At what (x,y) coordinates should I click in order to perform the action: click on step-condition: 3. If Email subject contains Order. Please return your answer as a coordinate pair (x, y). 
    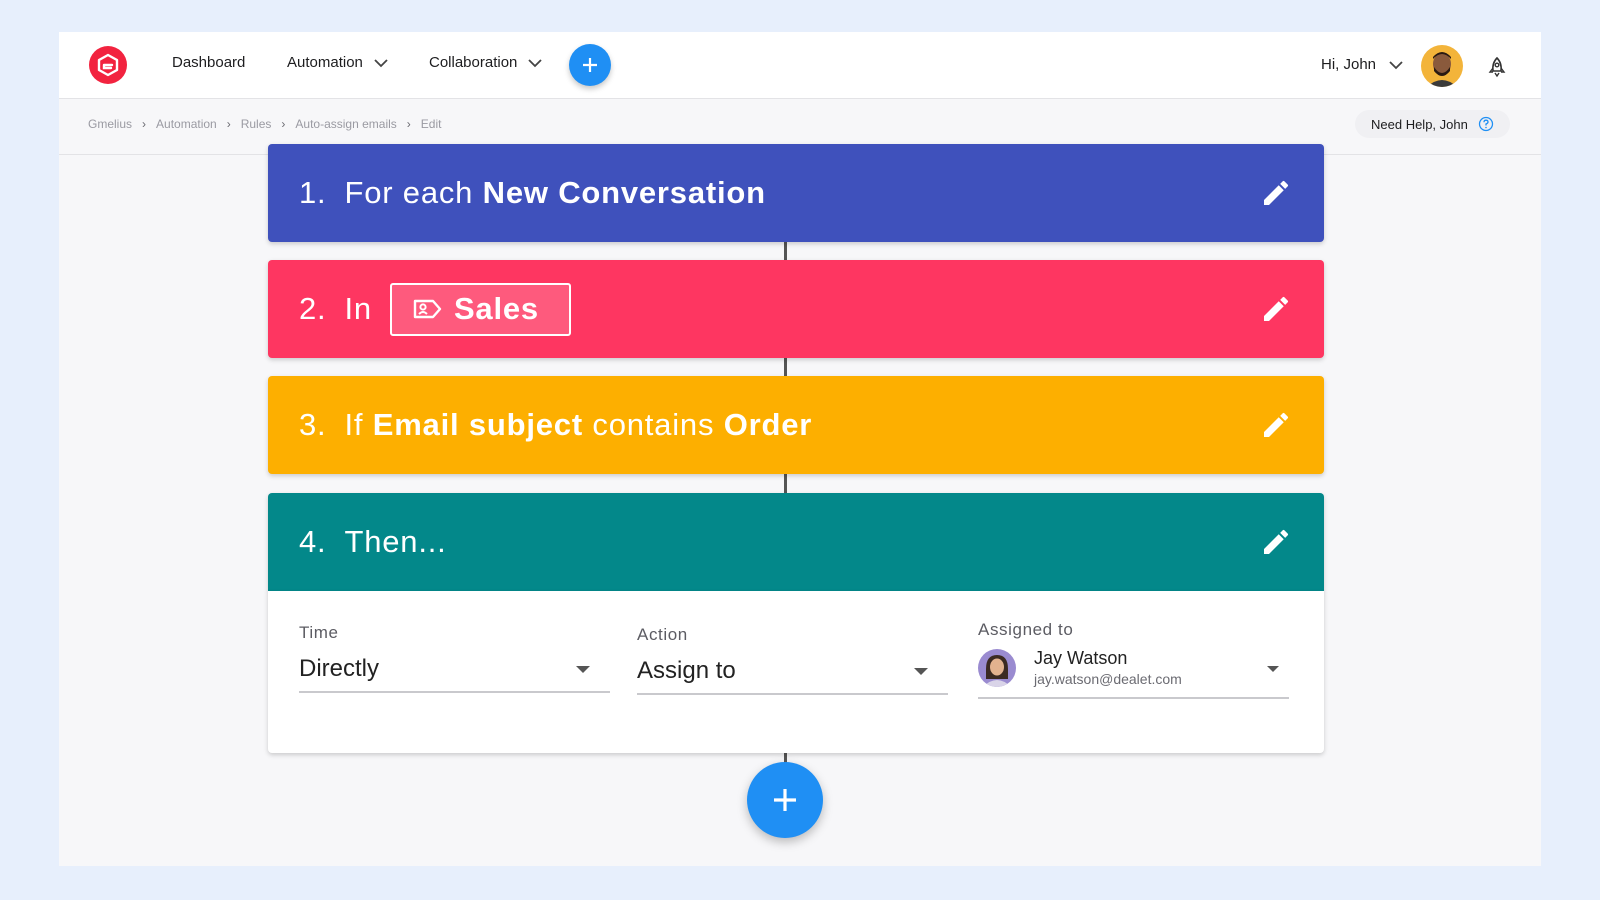
    Looking at the image, I should click on (796, 425).